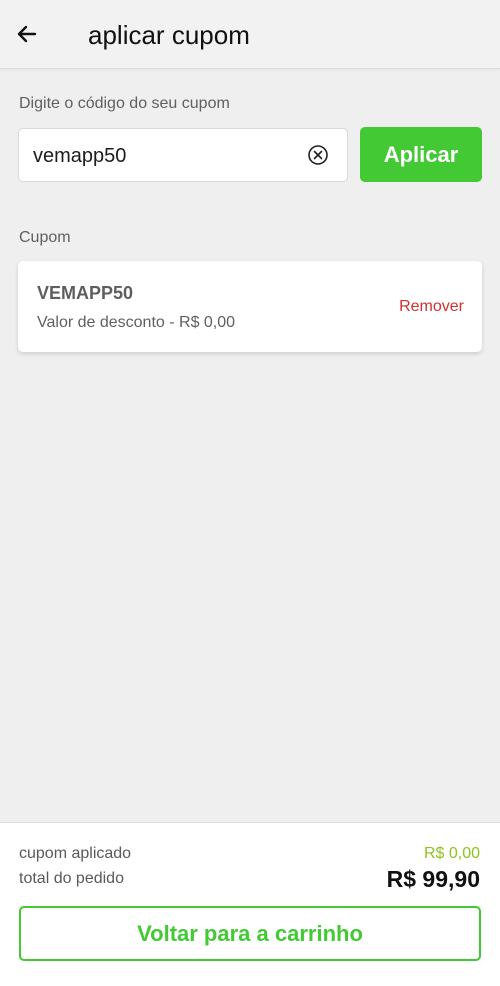 This screenshot has height=986, width=500. I want to click on page-title: aplicar cupom, so click(169, 35).